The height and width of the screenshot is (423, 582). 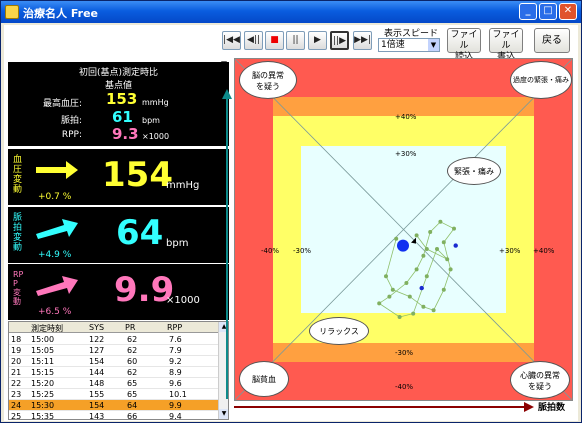 What do you see at coordinates (295, 40) in the screenshot?
I see `pause-button: ||` at bounding box center [295, 40].